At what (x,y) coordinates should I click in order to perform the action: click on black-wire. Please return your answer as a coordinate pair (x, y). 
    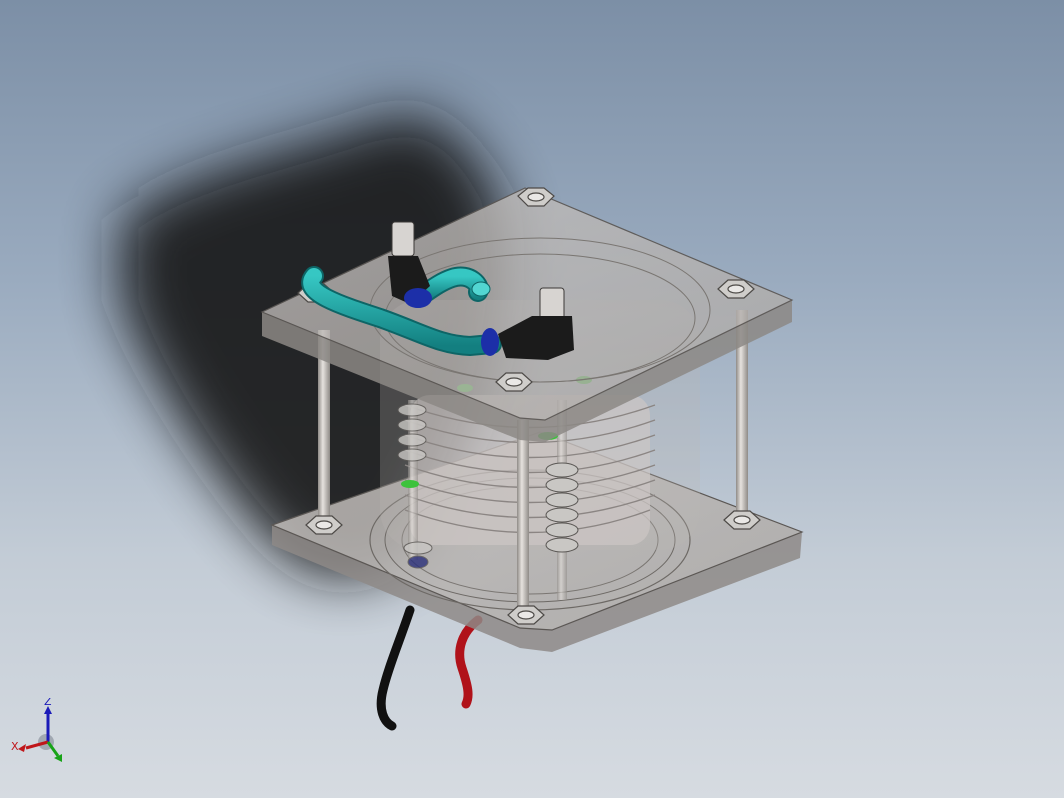
    Looking at the image, I should click on (395, 668).